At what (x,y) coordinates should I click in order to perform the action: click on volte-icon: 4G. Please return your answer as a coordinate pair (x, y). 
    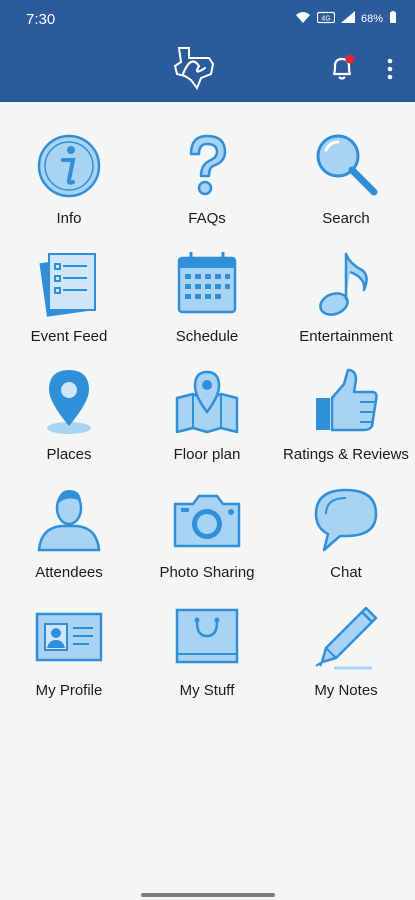
    Looking at the image, I should click on (326, 19).